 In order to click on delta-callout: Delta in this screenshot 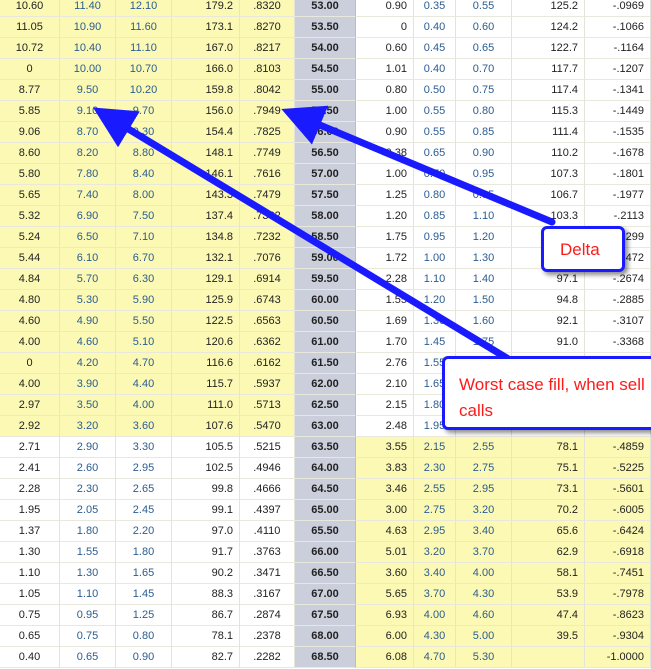, I will do `click(583, 249)`.